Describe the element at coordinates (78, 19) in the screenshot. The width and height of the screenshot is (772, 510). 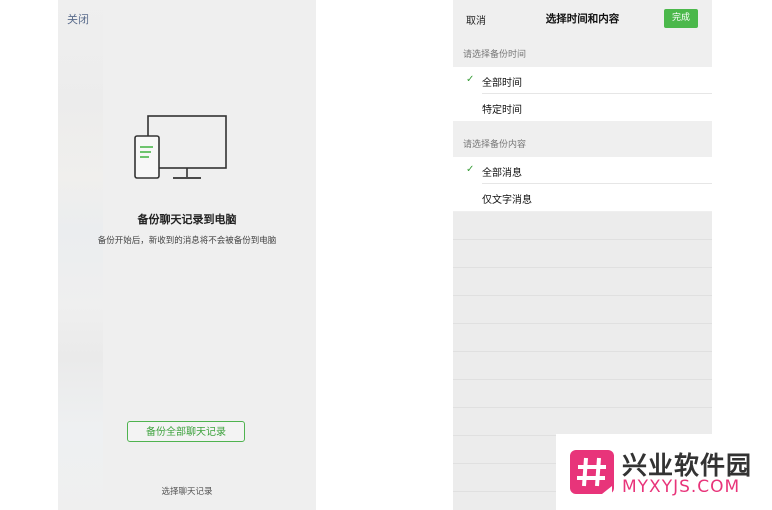
I see `close-button: 关闭` at that location.